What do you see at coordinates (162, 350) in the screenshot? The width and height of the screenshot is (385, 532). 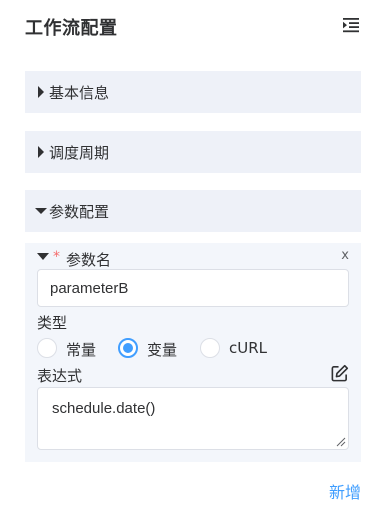 I see `radio-label: 变量` at bounding box center [162, 350].